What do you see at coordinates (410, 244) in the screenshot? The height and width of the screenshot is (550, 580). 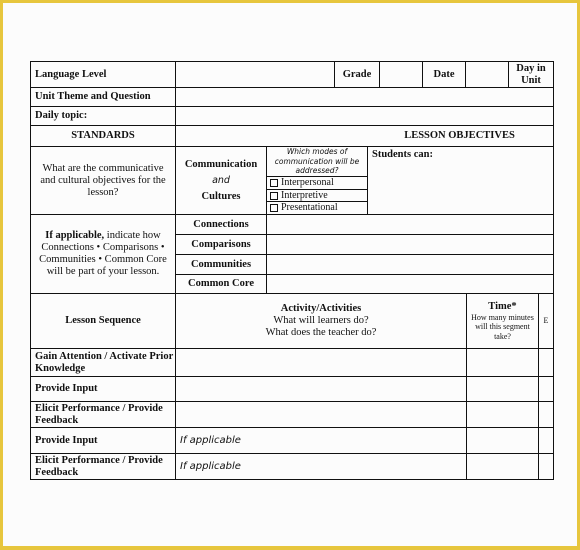 I see `comparisons-field` at bounding box center [410, 244].